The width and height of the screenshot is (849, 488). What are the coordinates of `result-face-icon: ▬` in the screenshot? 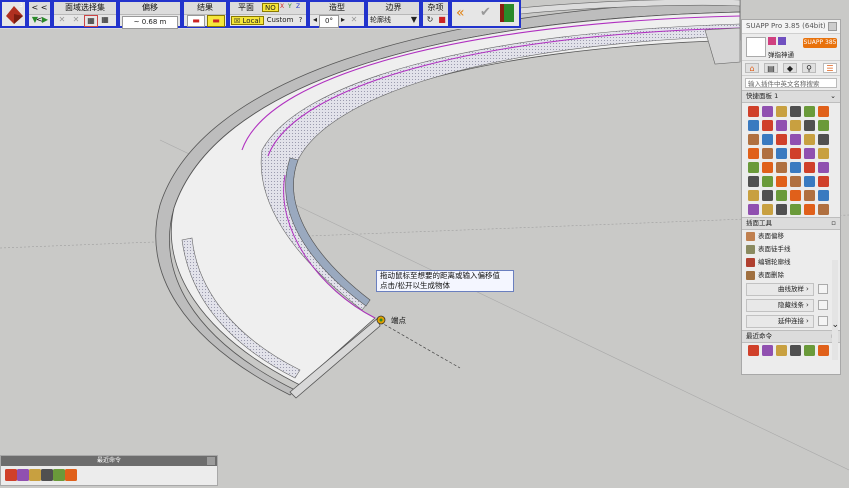 It's located at (196, 21).